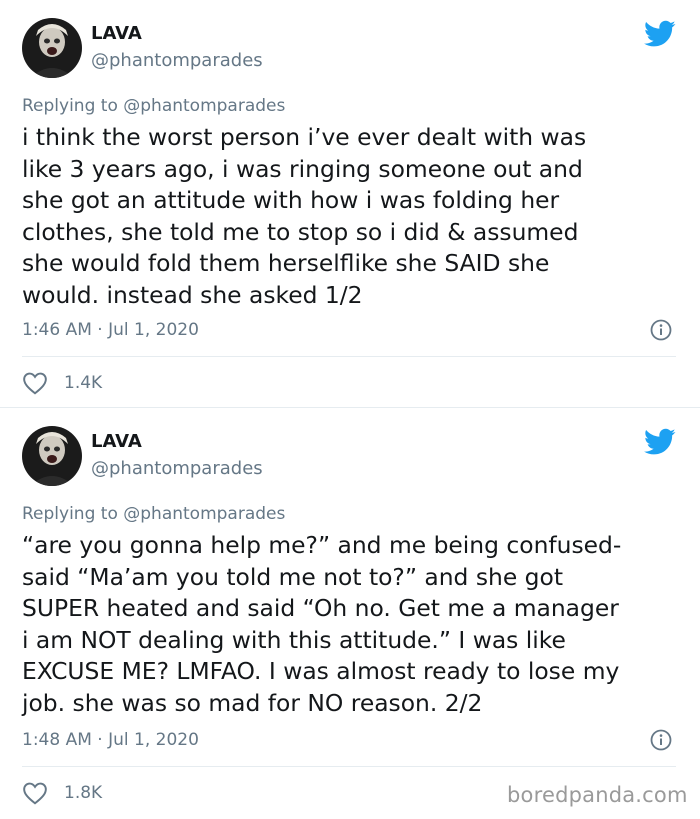 The height and width of the screenshot is (819, 700). What do you see at coordinates (83, 793) in the screenshot?
I see `like-count: 1.8K` at bounding box center [83, 793].